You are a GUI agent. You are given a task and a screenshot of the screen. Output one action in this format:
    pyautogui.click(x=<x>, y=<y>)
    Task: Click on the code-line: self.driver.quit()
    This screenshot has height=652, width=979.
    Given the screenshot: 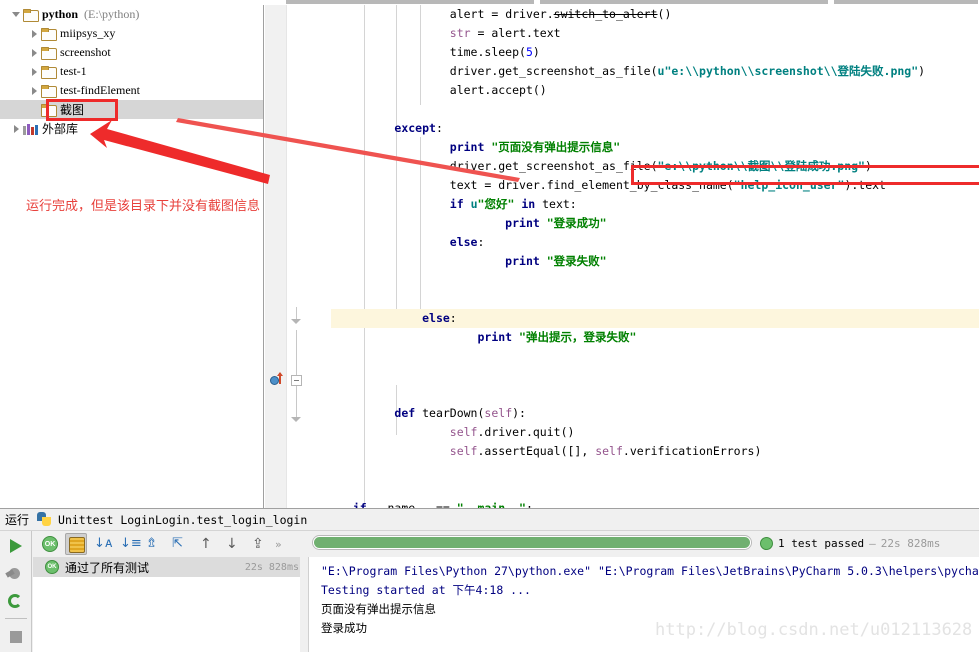 What is the action you would take?
    pyautogui.click(x=655, y=432)
    